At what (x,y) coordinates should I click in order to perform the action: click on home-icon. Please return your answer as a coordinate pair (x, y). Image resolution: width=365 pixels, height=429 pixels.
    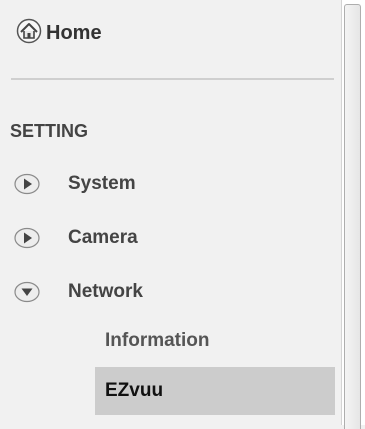
    Looking at the image, I should click on (29, 31).